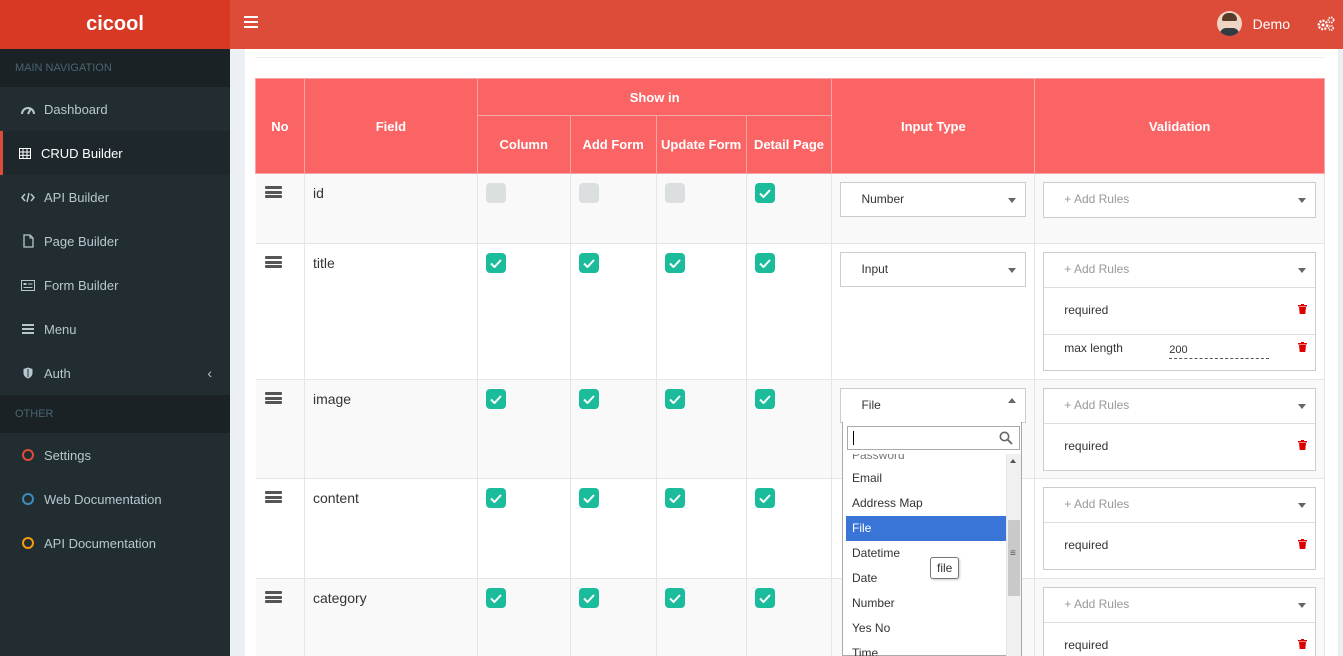 This screenshot has width=1343, height=656. I want to click on dropdown-option: Address Map, so click(926, 503).